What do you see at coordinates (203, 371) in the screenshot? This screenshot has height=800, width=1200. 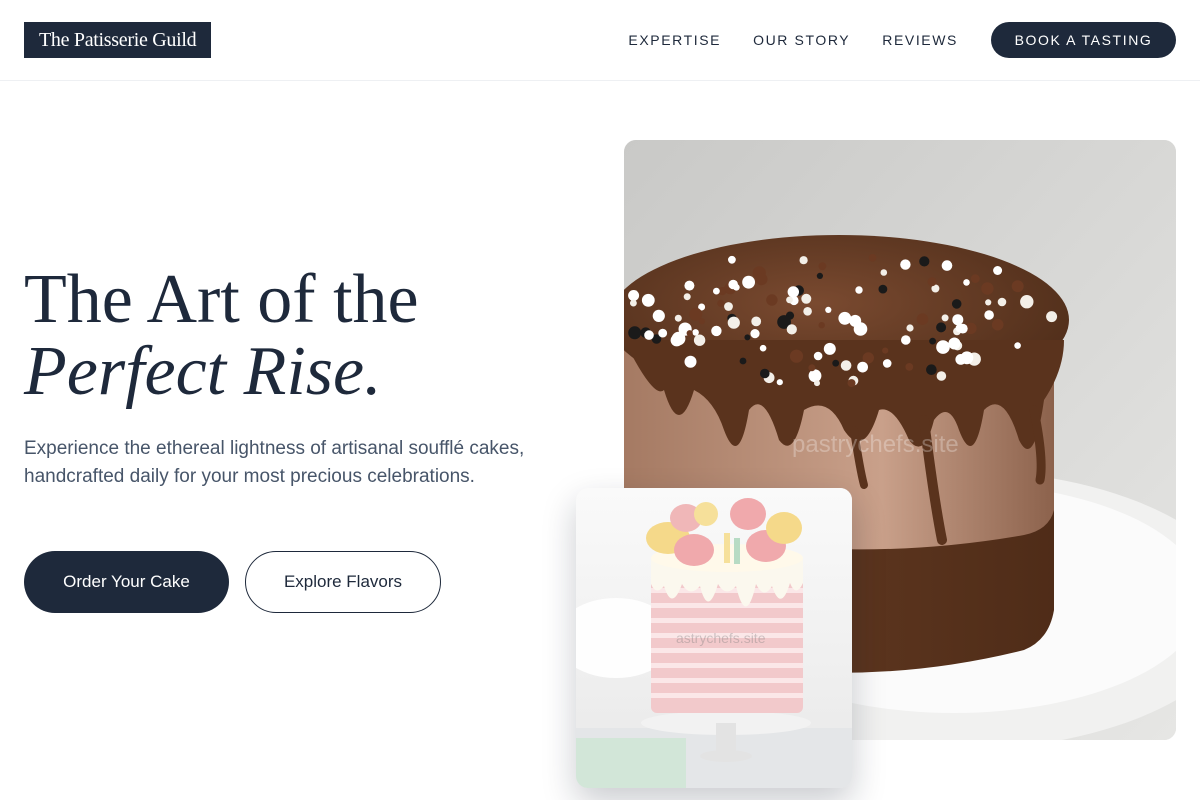 I see `hero-title-line2: Perfect Rise.` at bounding box center [203, 371].